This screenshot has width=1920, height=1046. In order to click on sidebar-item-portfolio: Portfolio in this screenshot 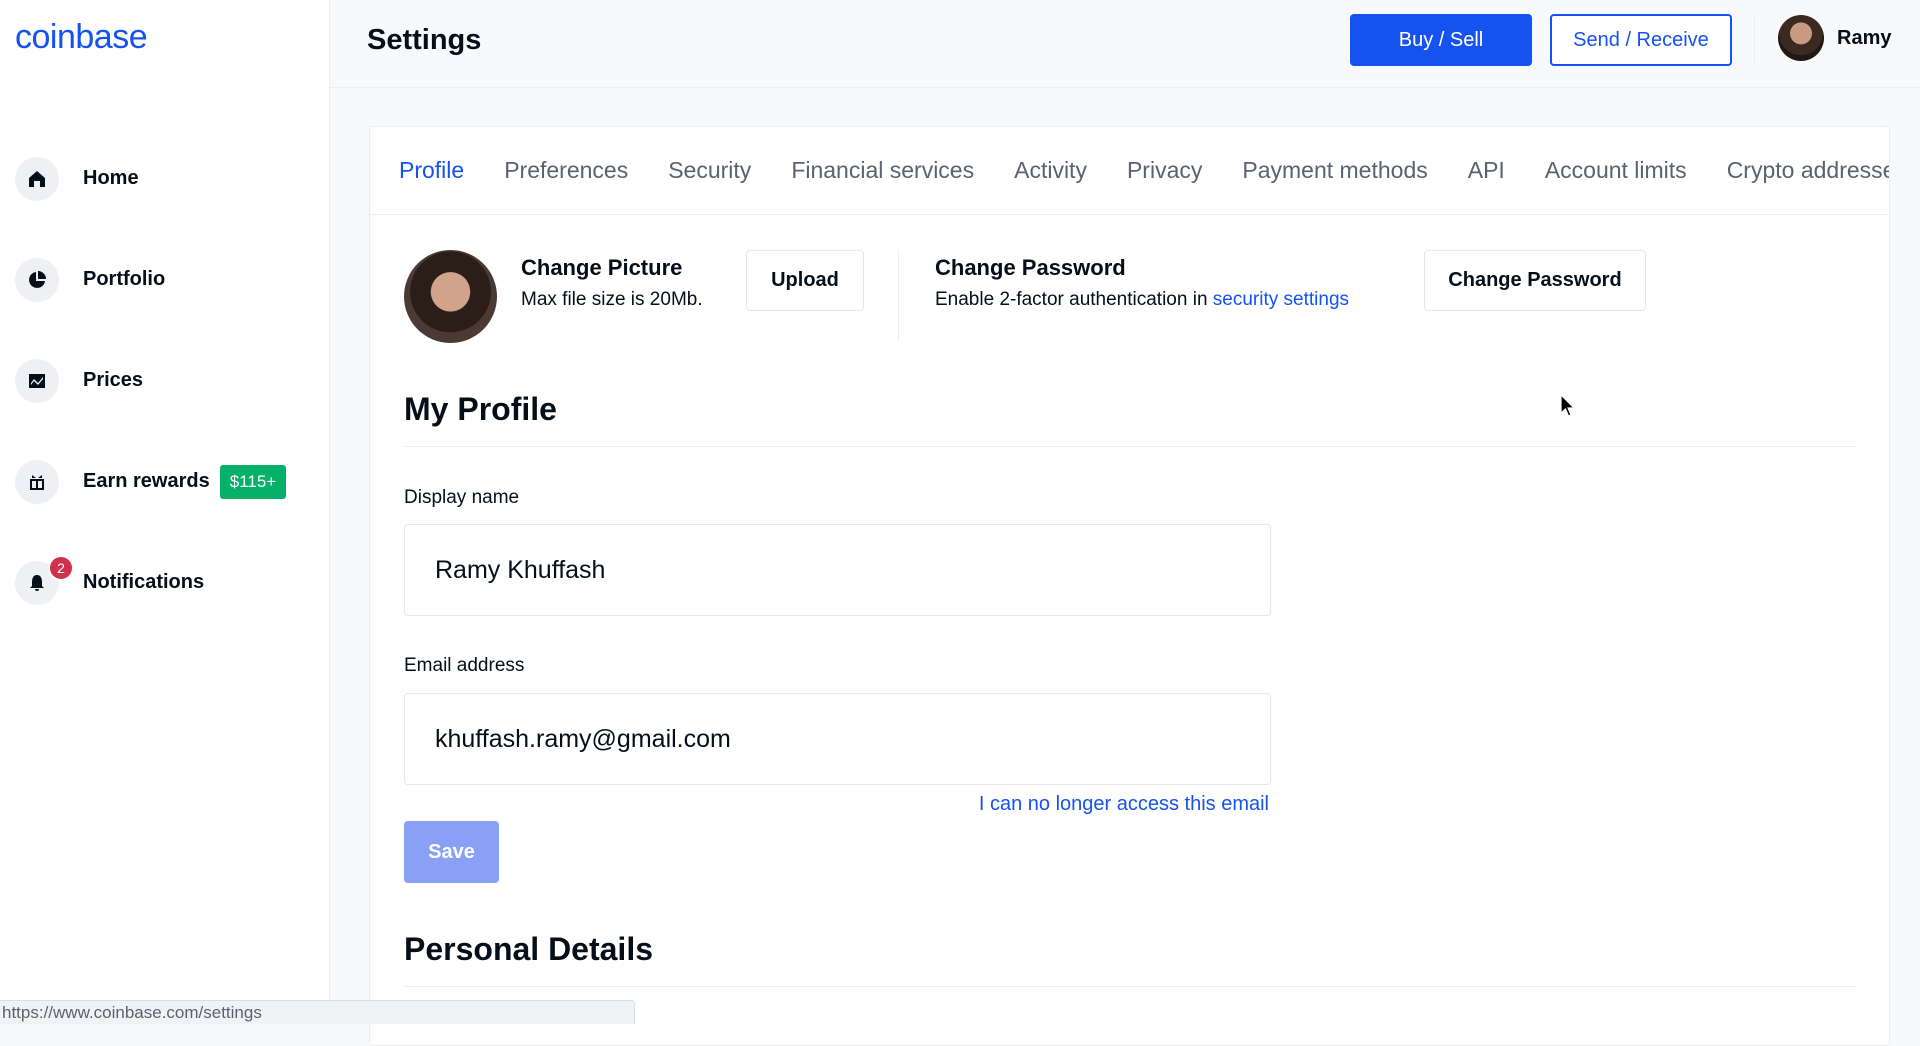, I will do `click(165, 279)`.